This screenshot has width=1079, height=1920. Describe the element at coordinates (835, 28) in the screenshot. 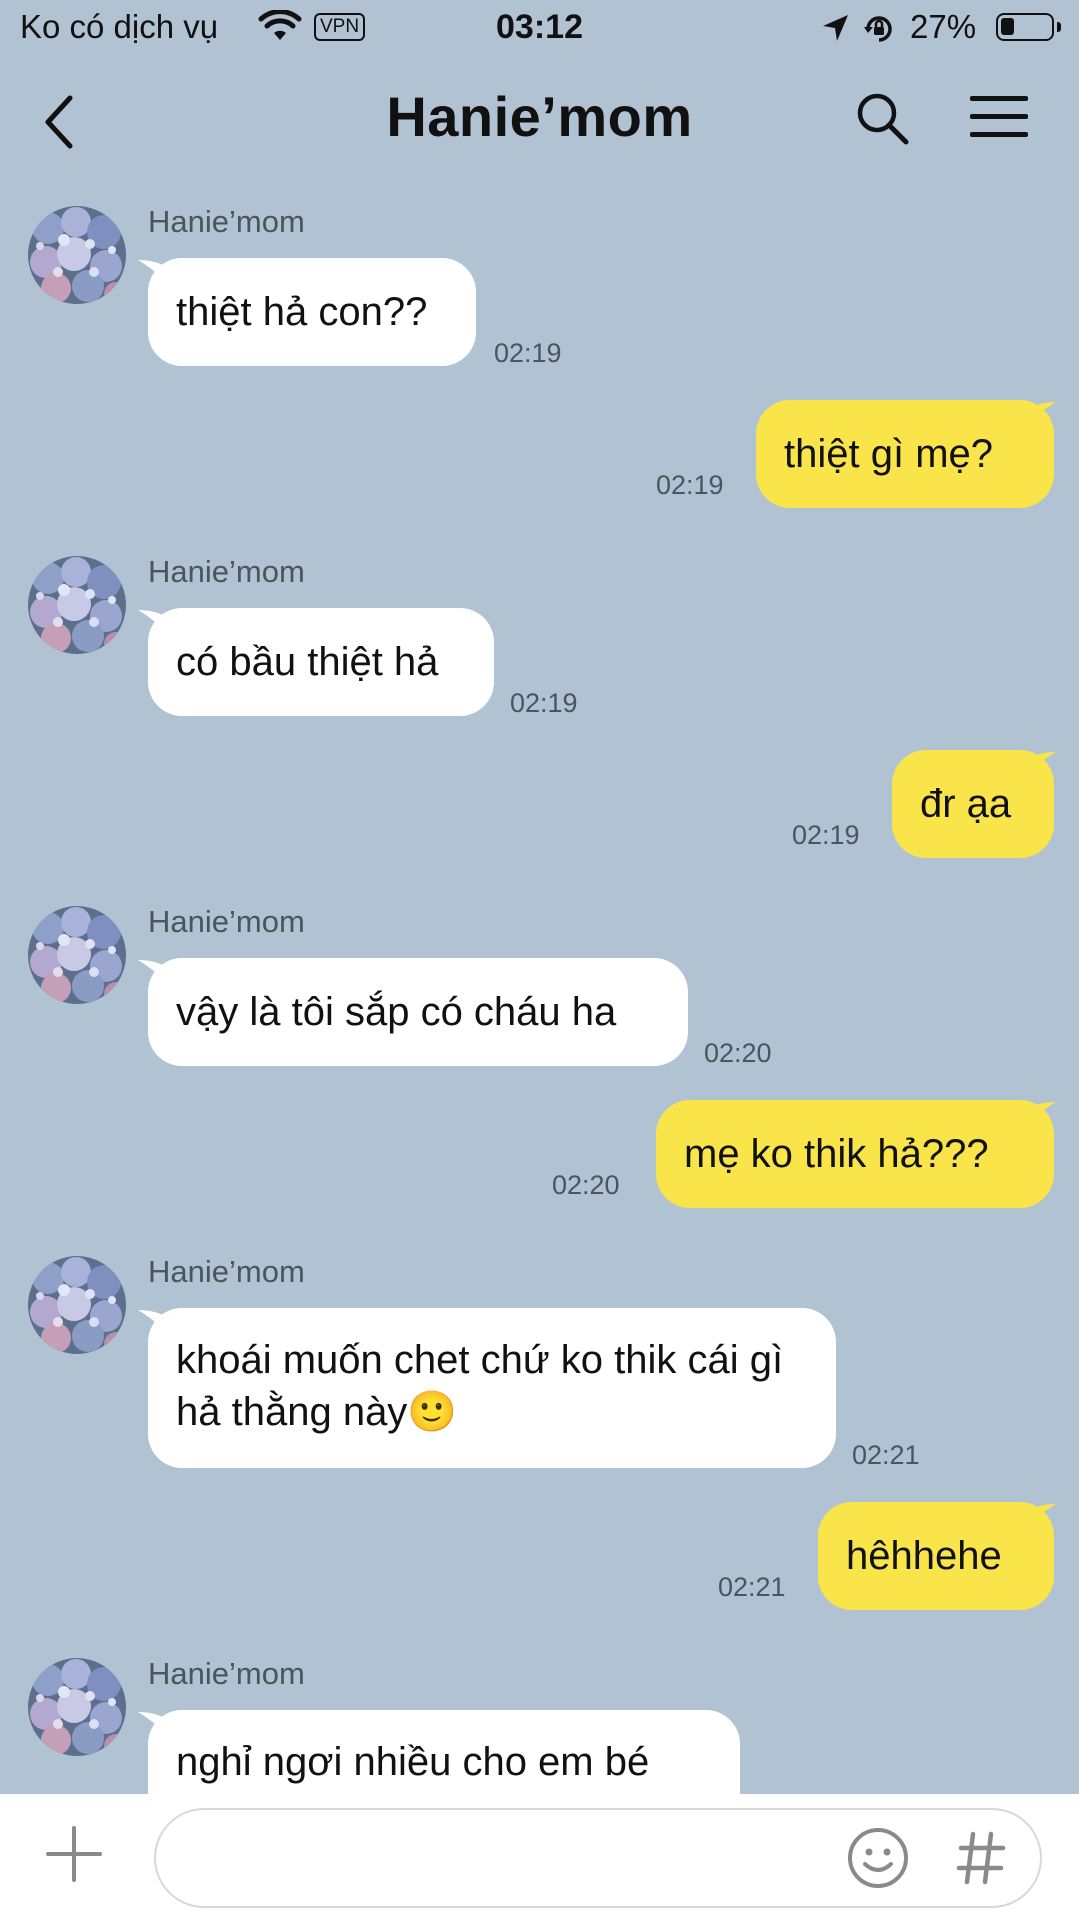

I see `location-arrow-icon` at that location.